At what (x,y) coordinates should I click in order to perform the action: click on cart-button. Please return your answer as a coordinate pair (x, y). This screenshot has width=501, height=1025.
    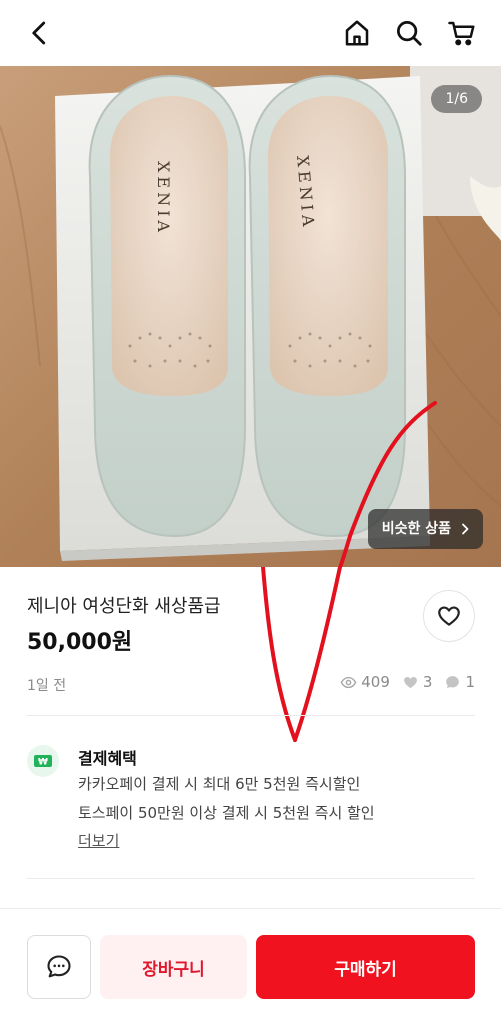
    Looking at the image, I should click on (462, 33).